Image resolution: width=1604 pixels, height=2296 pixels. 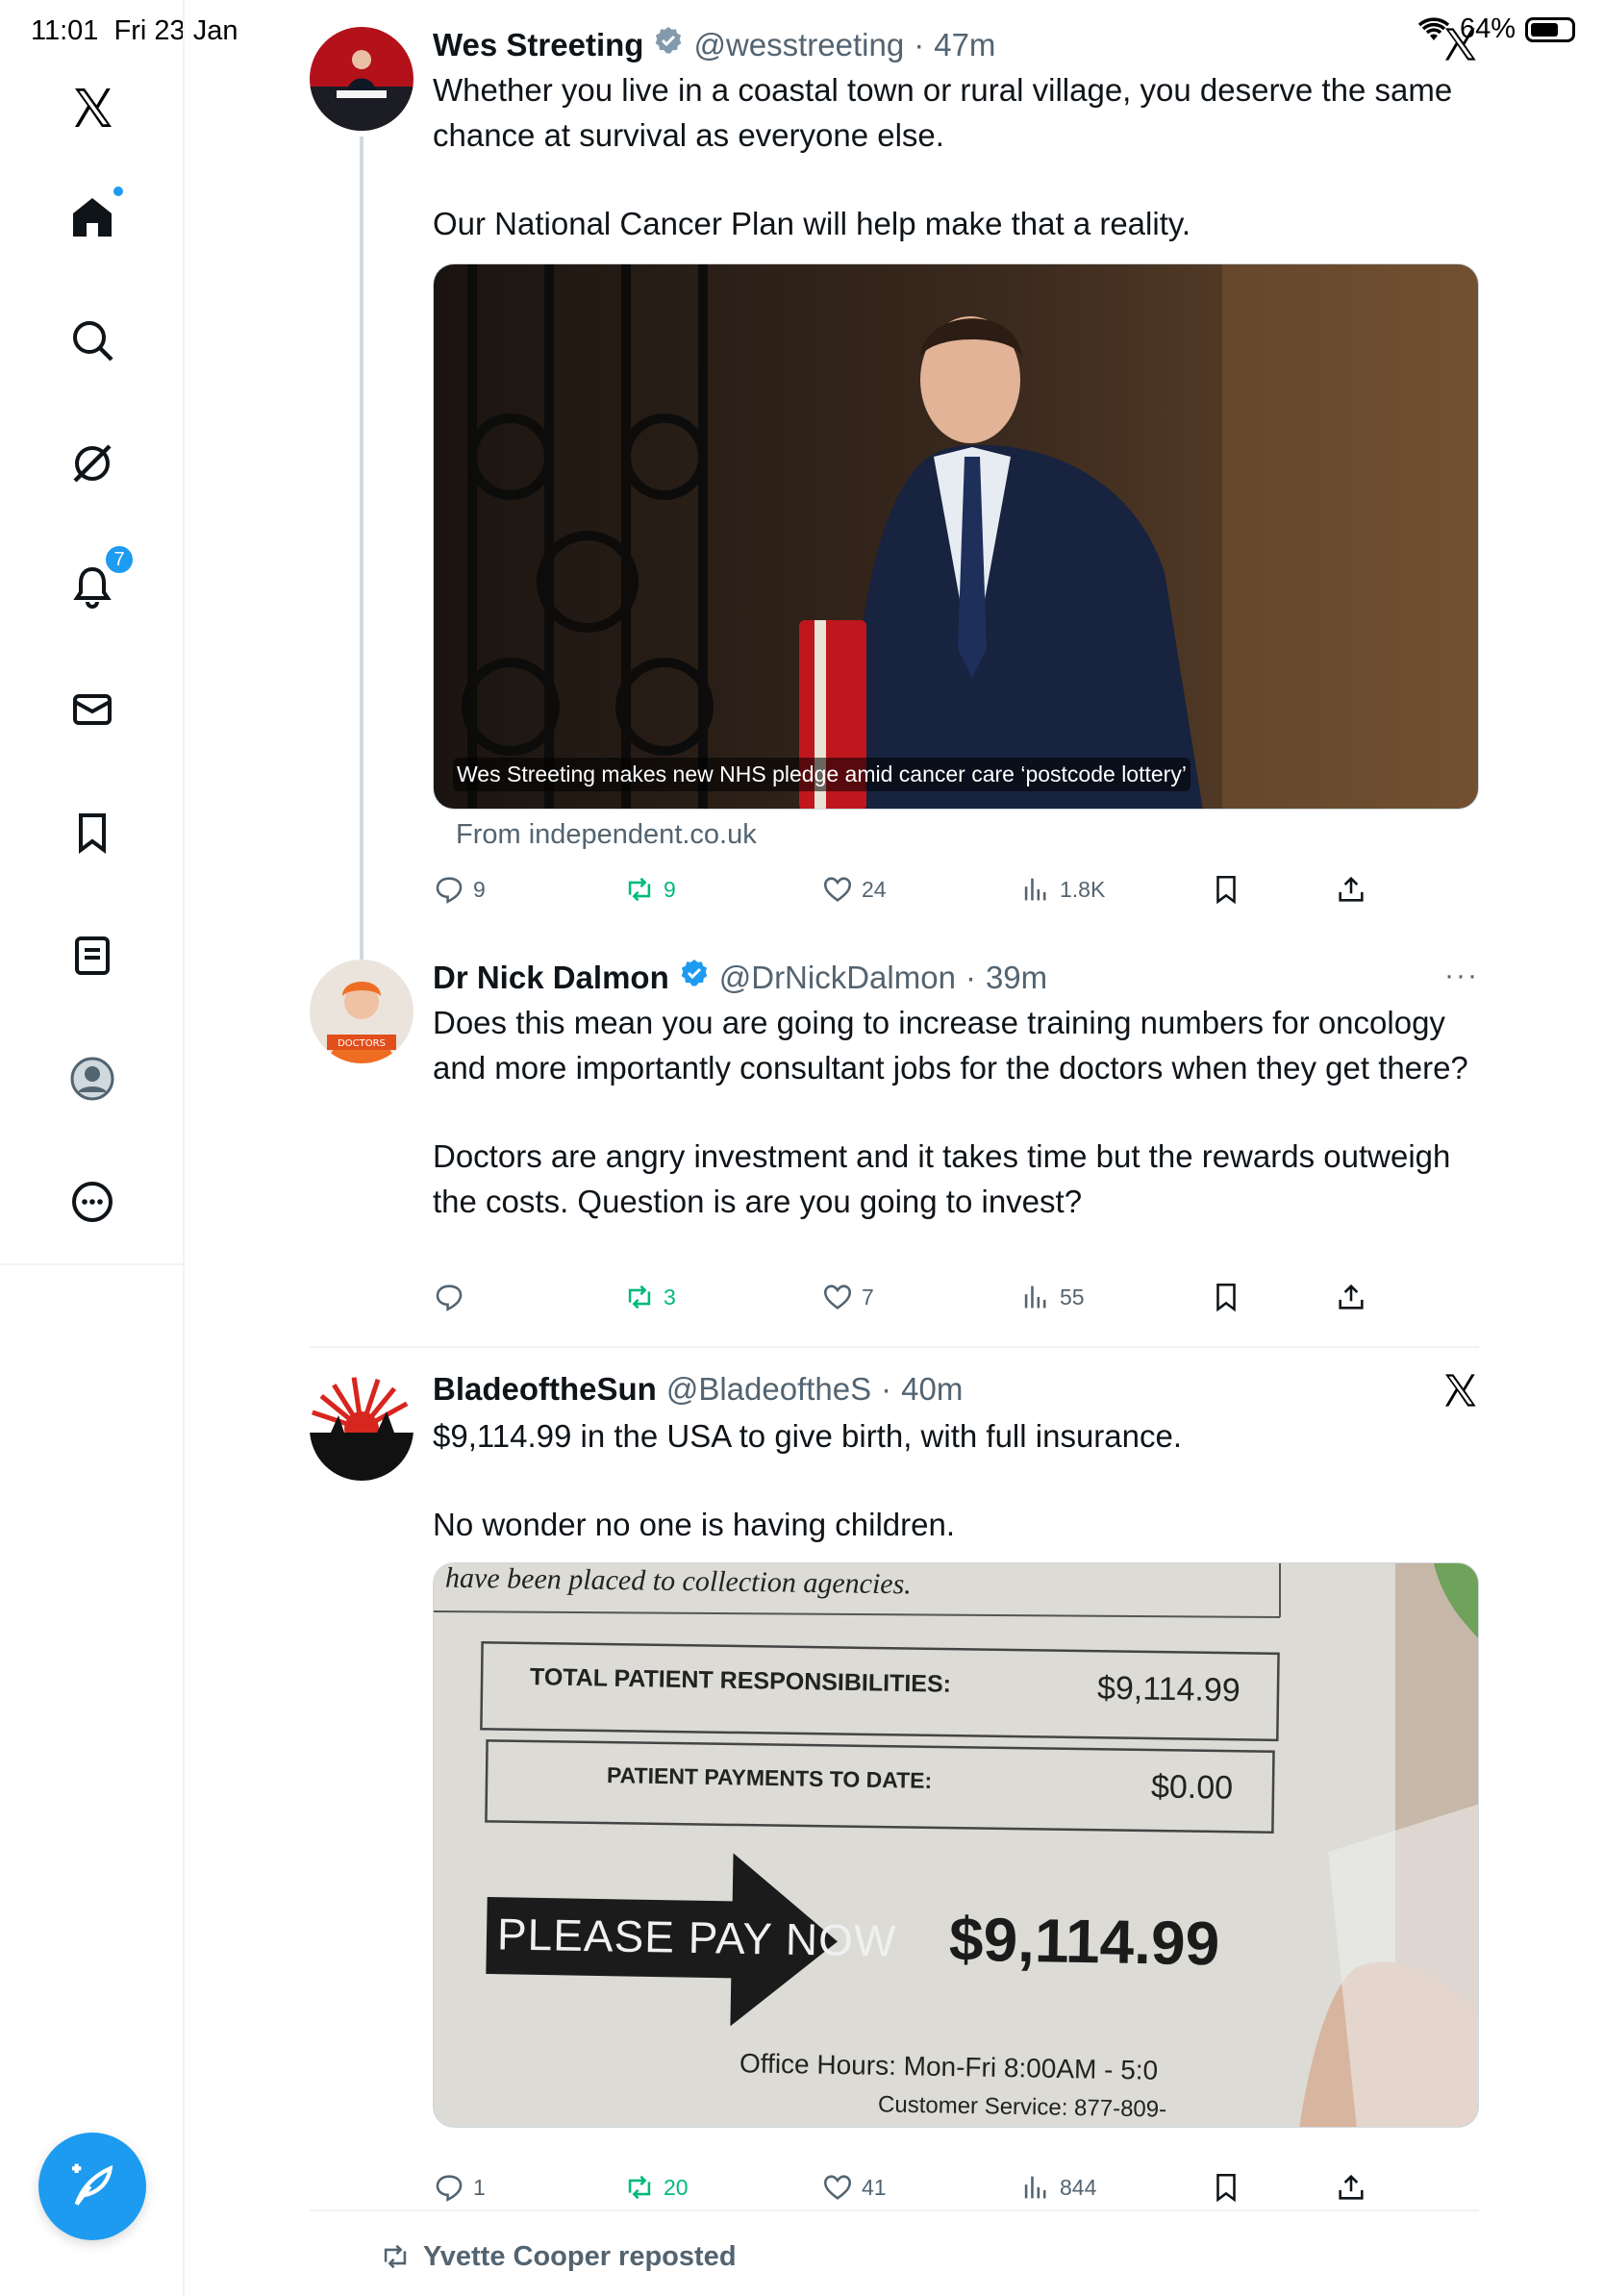 I want to click on repost-button: 3, so click(x=649, y=1297).